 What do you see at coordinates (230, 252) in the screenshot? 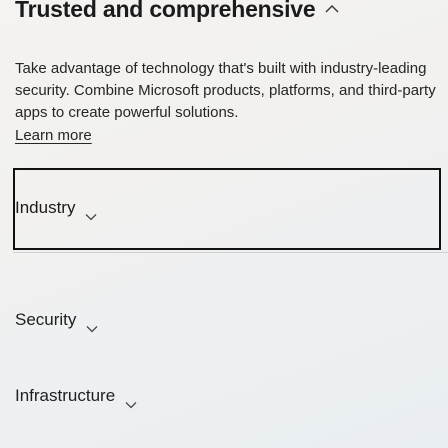
I see `divider` at bounding box center [230, 252].